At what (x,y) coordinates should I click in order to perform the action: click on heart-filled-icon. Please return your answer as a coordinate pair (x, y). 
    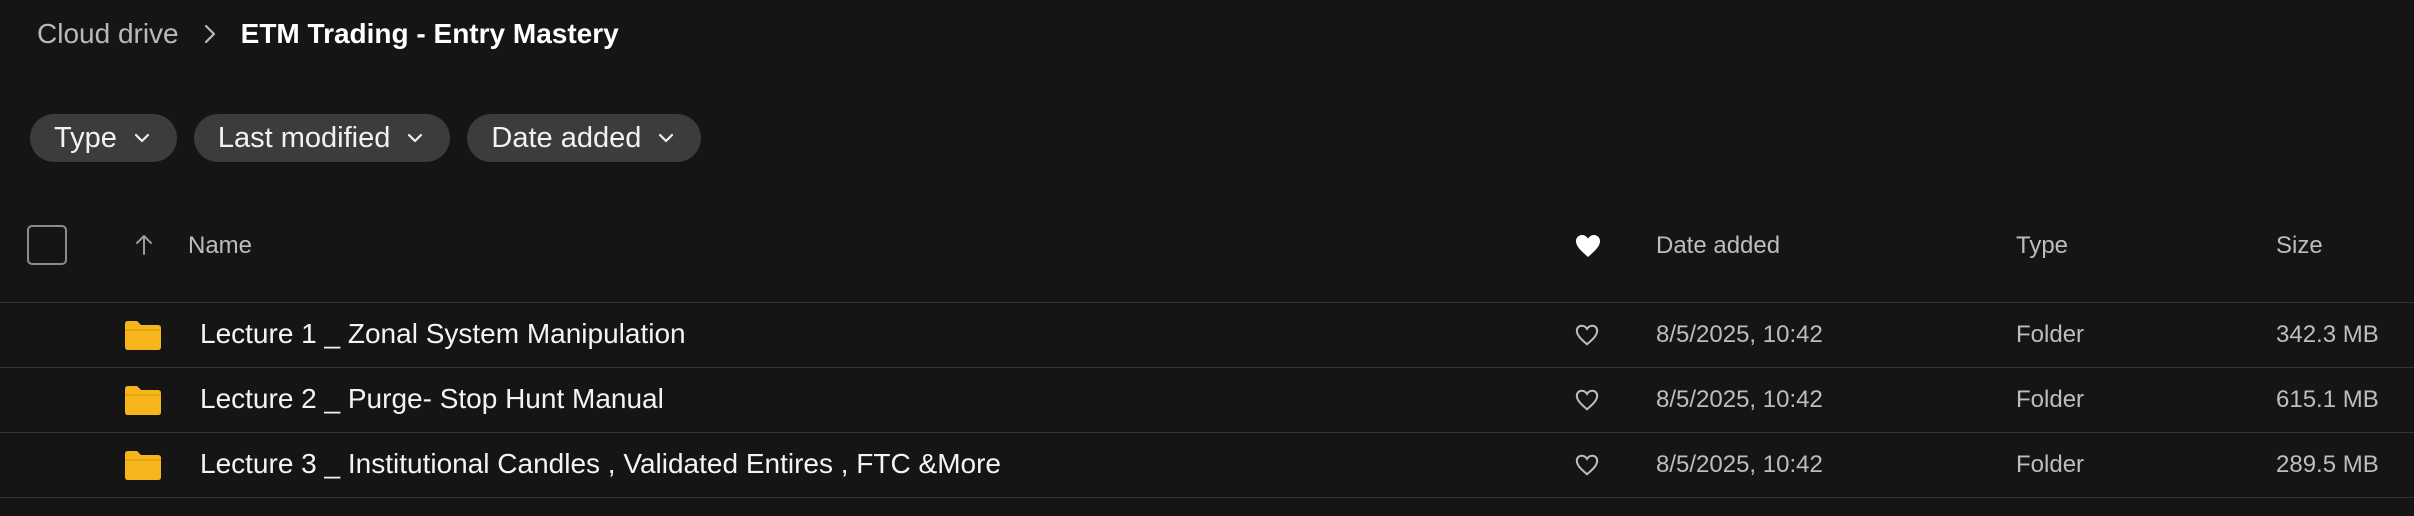
    Looking at the image, I should click on (1588, 248).